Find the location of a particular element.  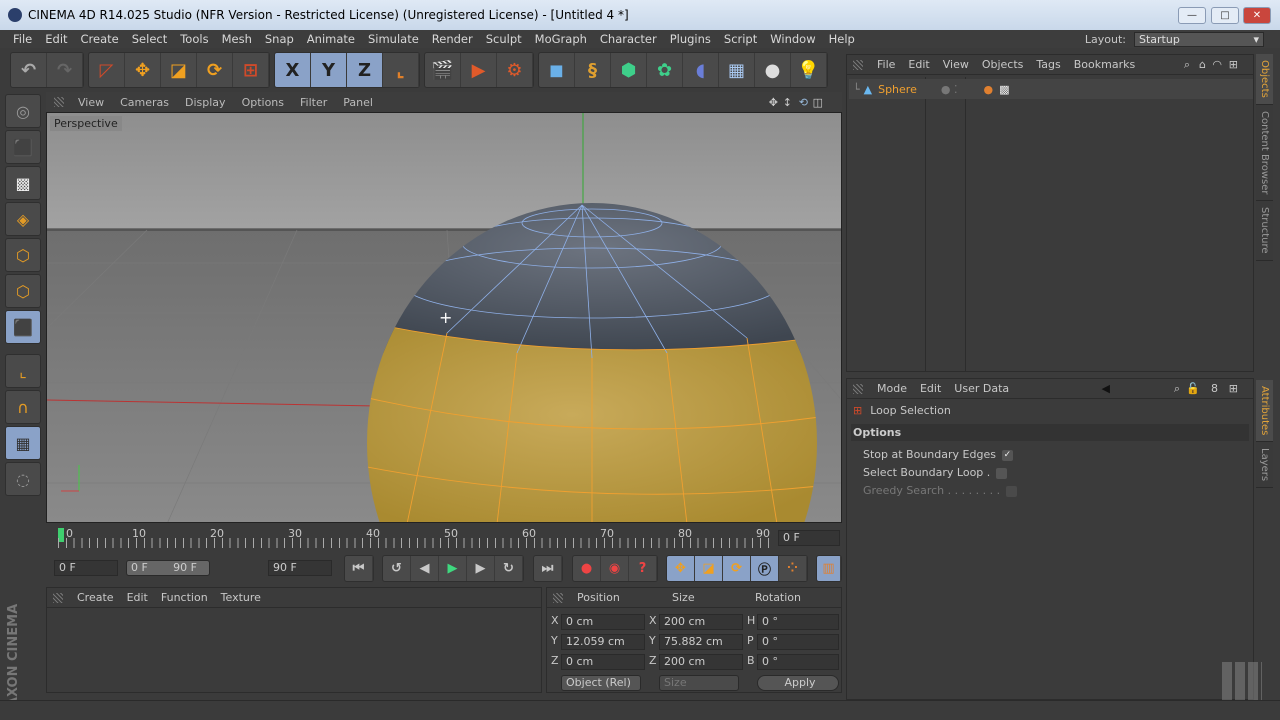

texture-mode-icon: ▩ is located at coordinates (23, 183).